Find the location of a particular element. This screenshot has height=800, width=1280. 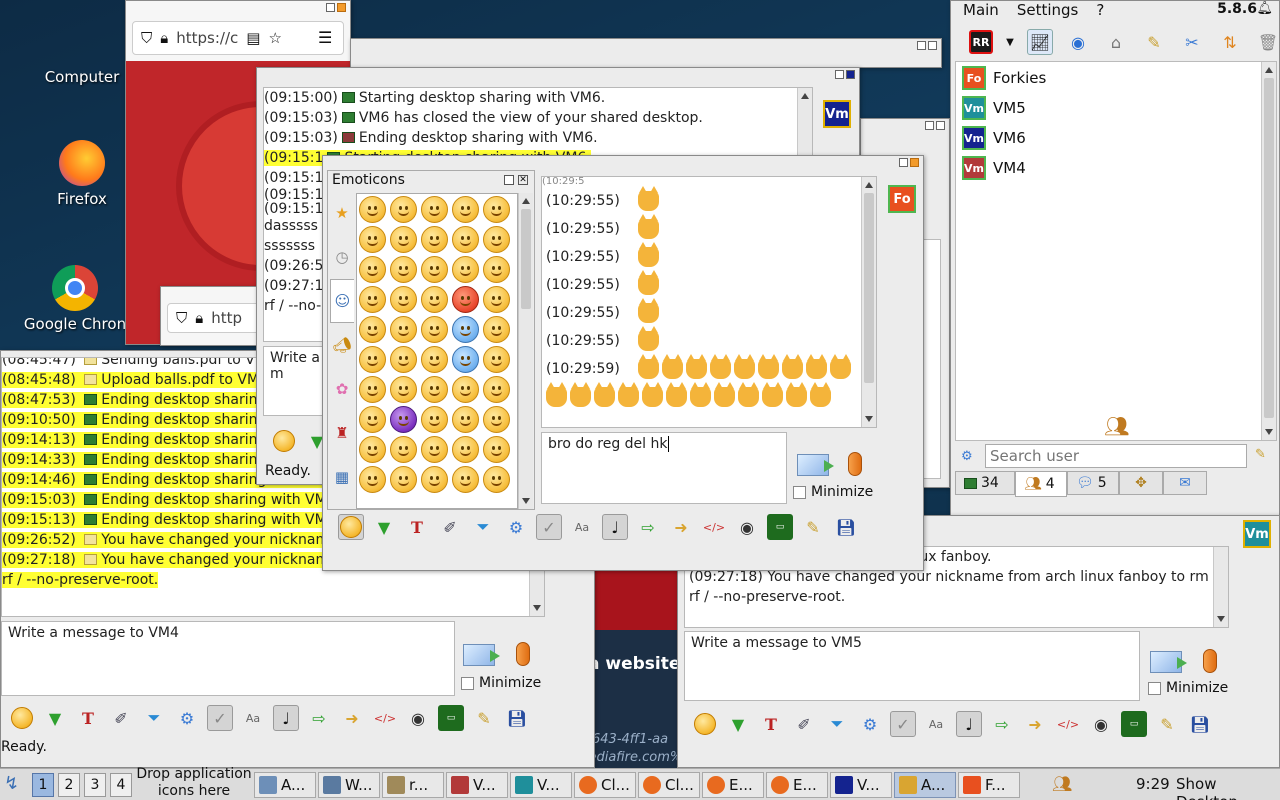

forkies-send-icon is located at coordinates (815, 465).